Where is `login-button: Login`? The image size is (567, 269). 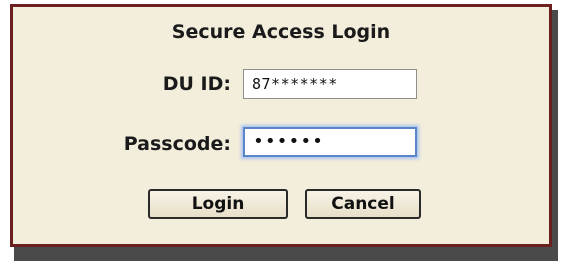
login-button: Login is located at coordinates (218, 204).